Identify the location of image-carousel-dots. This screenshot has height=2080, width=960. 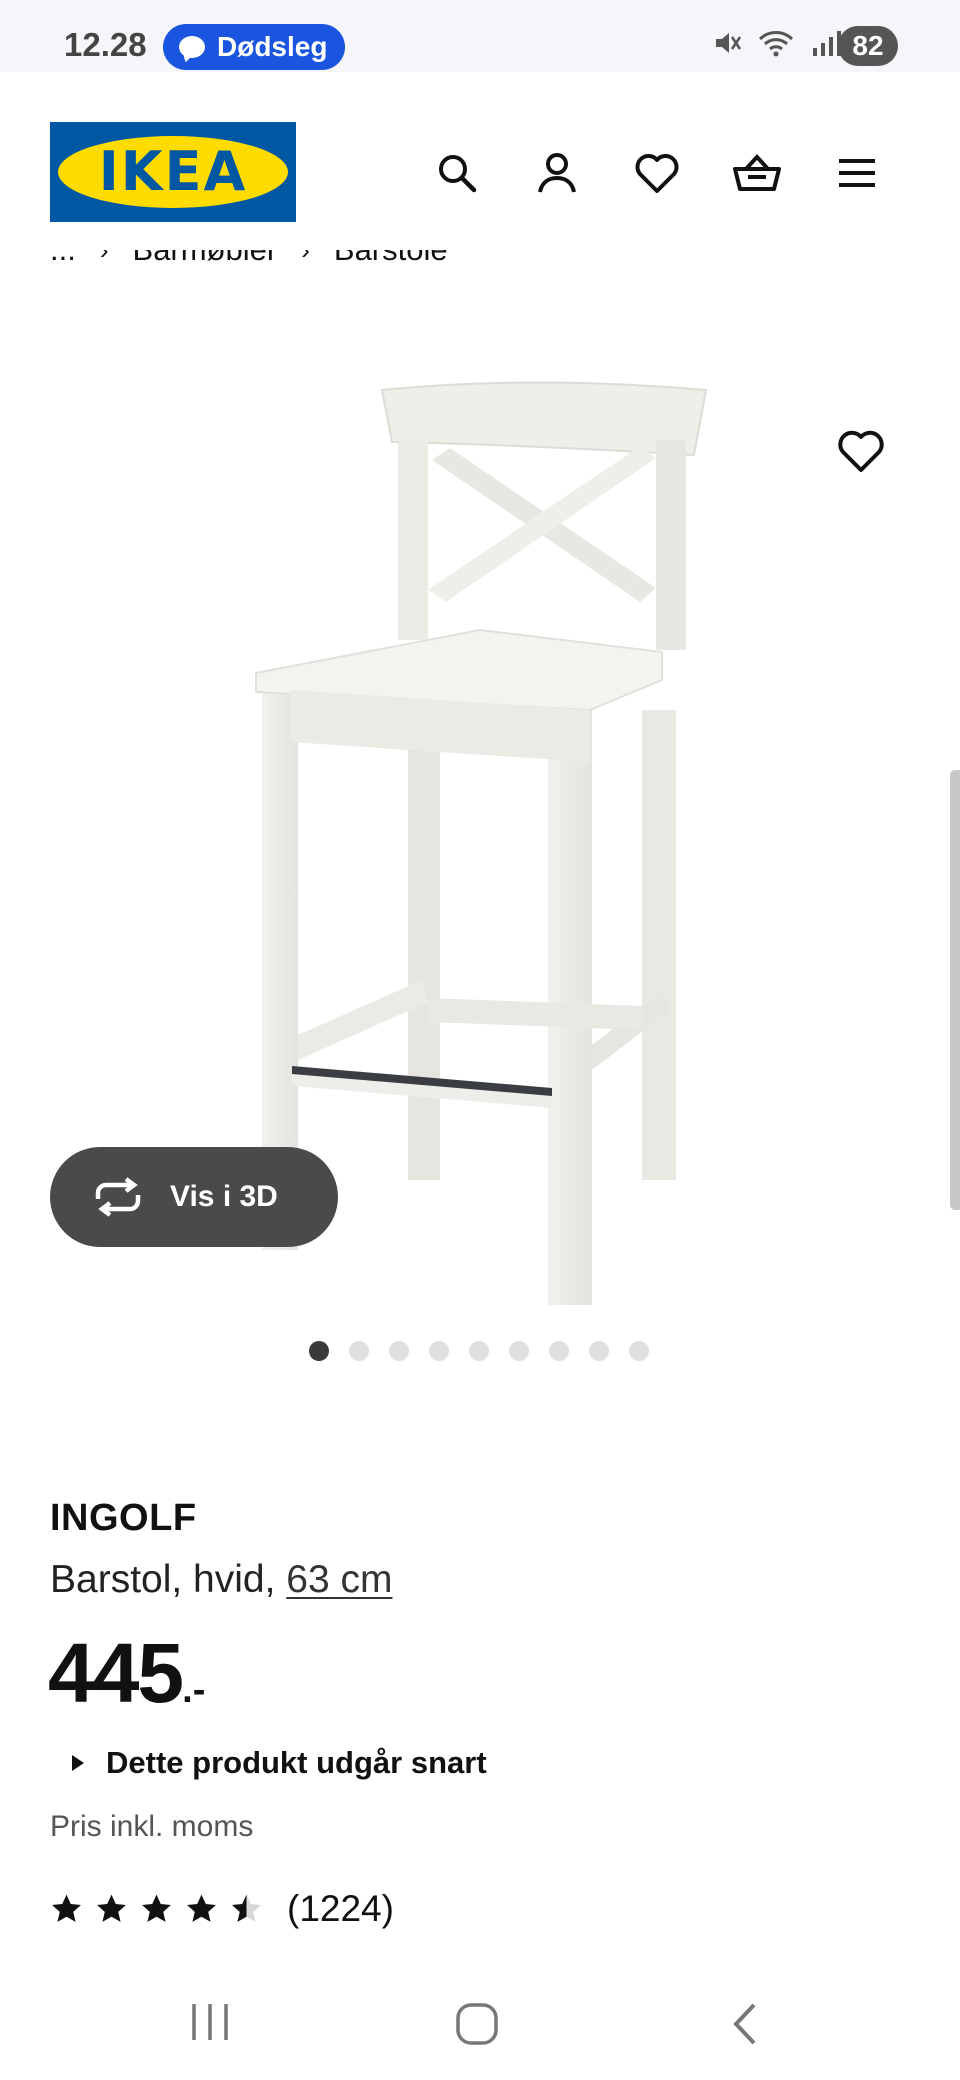
(479, 1351).